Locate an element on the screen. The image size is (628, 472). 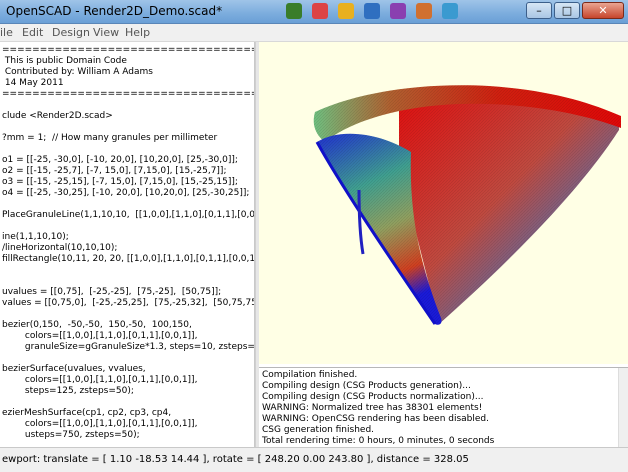
console-scrollbar is located at coordinates (623, 407).